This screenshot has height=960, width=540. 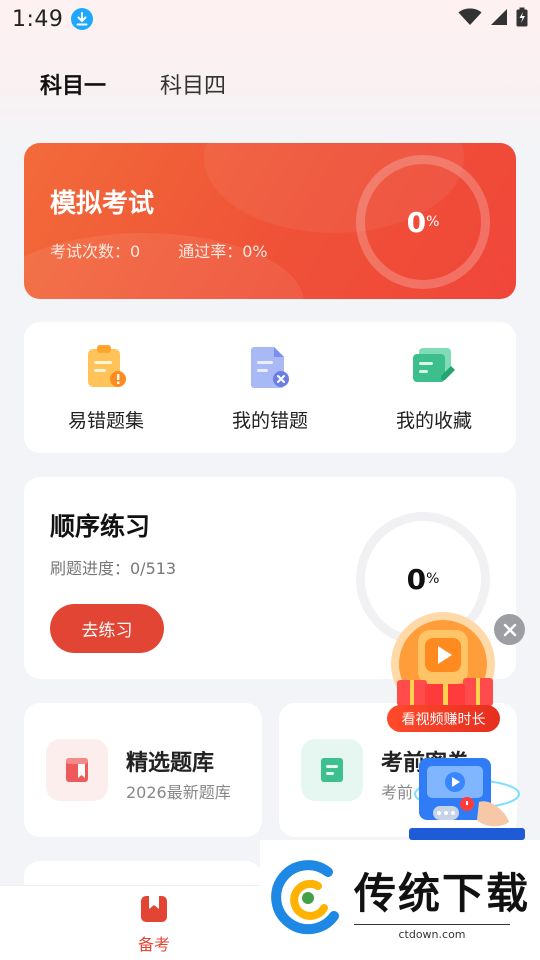 What do you see at coordinates (416, 222) in the screenshot?
I see `exam-percent-value: 0` at bounding box center [416, 222].